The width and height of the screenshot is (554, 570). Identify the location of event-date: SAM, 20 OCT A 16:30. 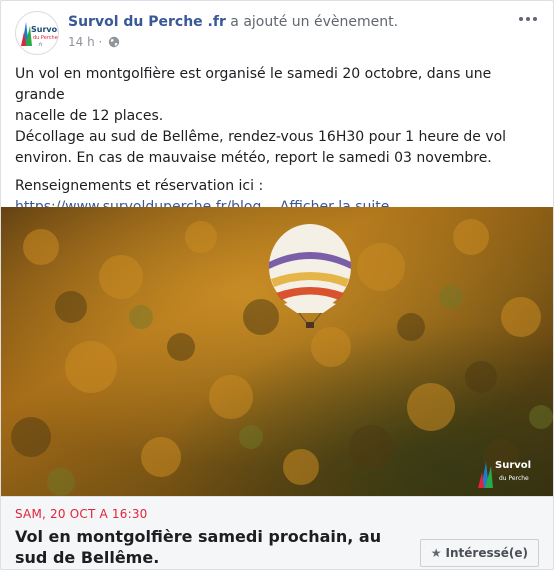
(81, 514).